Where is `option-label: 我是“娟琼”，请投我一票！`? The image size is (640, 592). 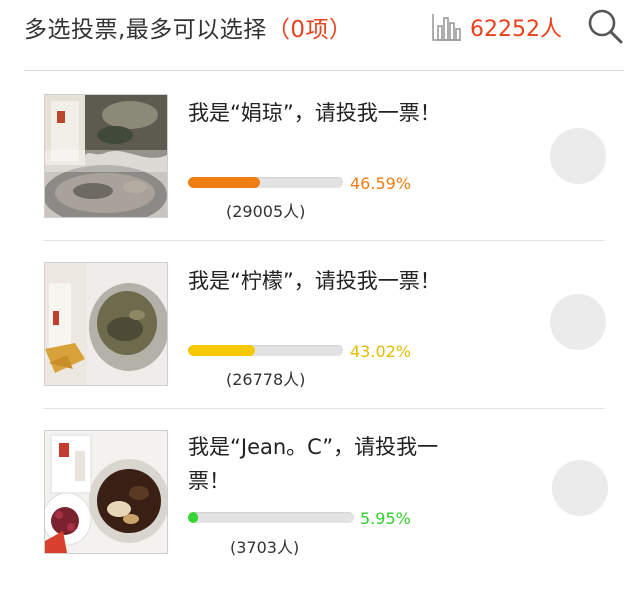 option-label: 我是“娟琼”，请投我一票！ is located at coordinates (314, 113).